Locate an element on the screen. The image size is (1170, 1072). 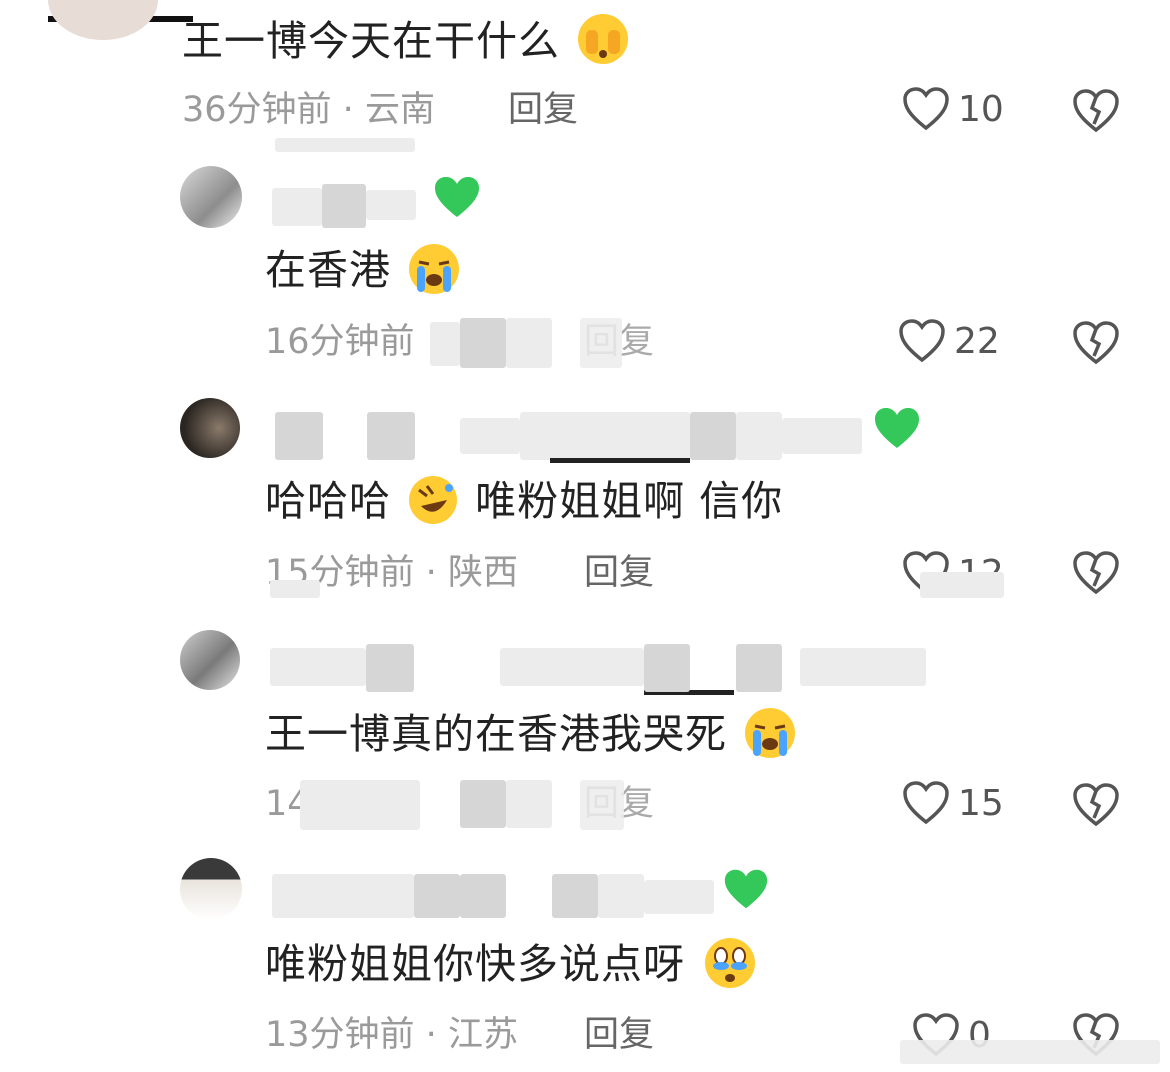
comment-meta: 16分钟前 is located at coordinates (340, 342).